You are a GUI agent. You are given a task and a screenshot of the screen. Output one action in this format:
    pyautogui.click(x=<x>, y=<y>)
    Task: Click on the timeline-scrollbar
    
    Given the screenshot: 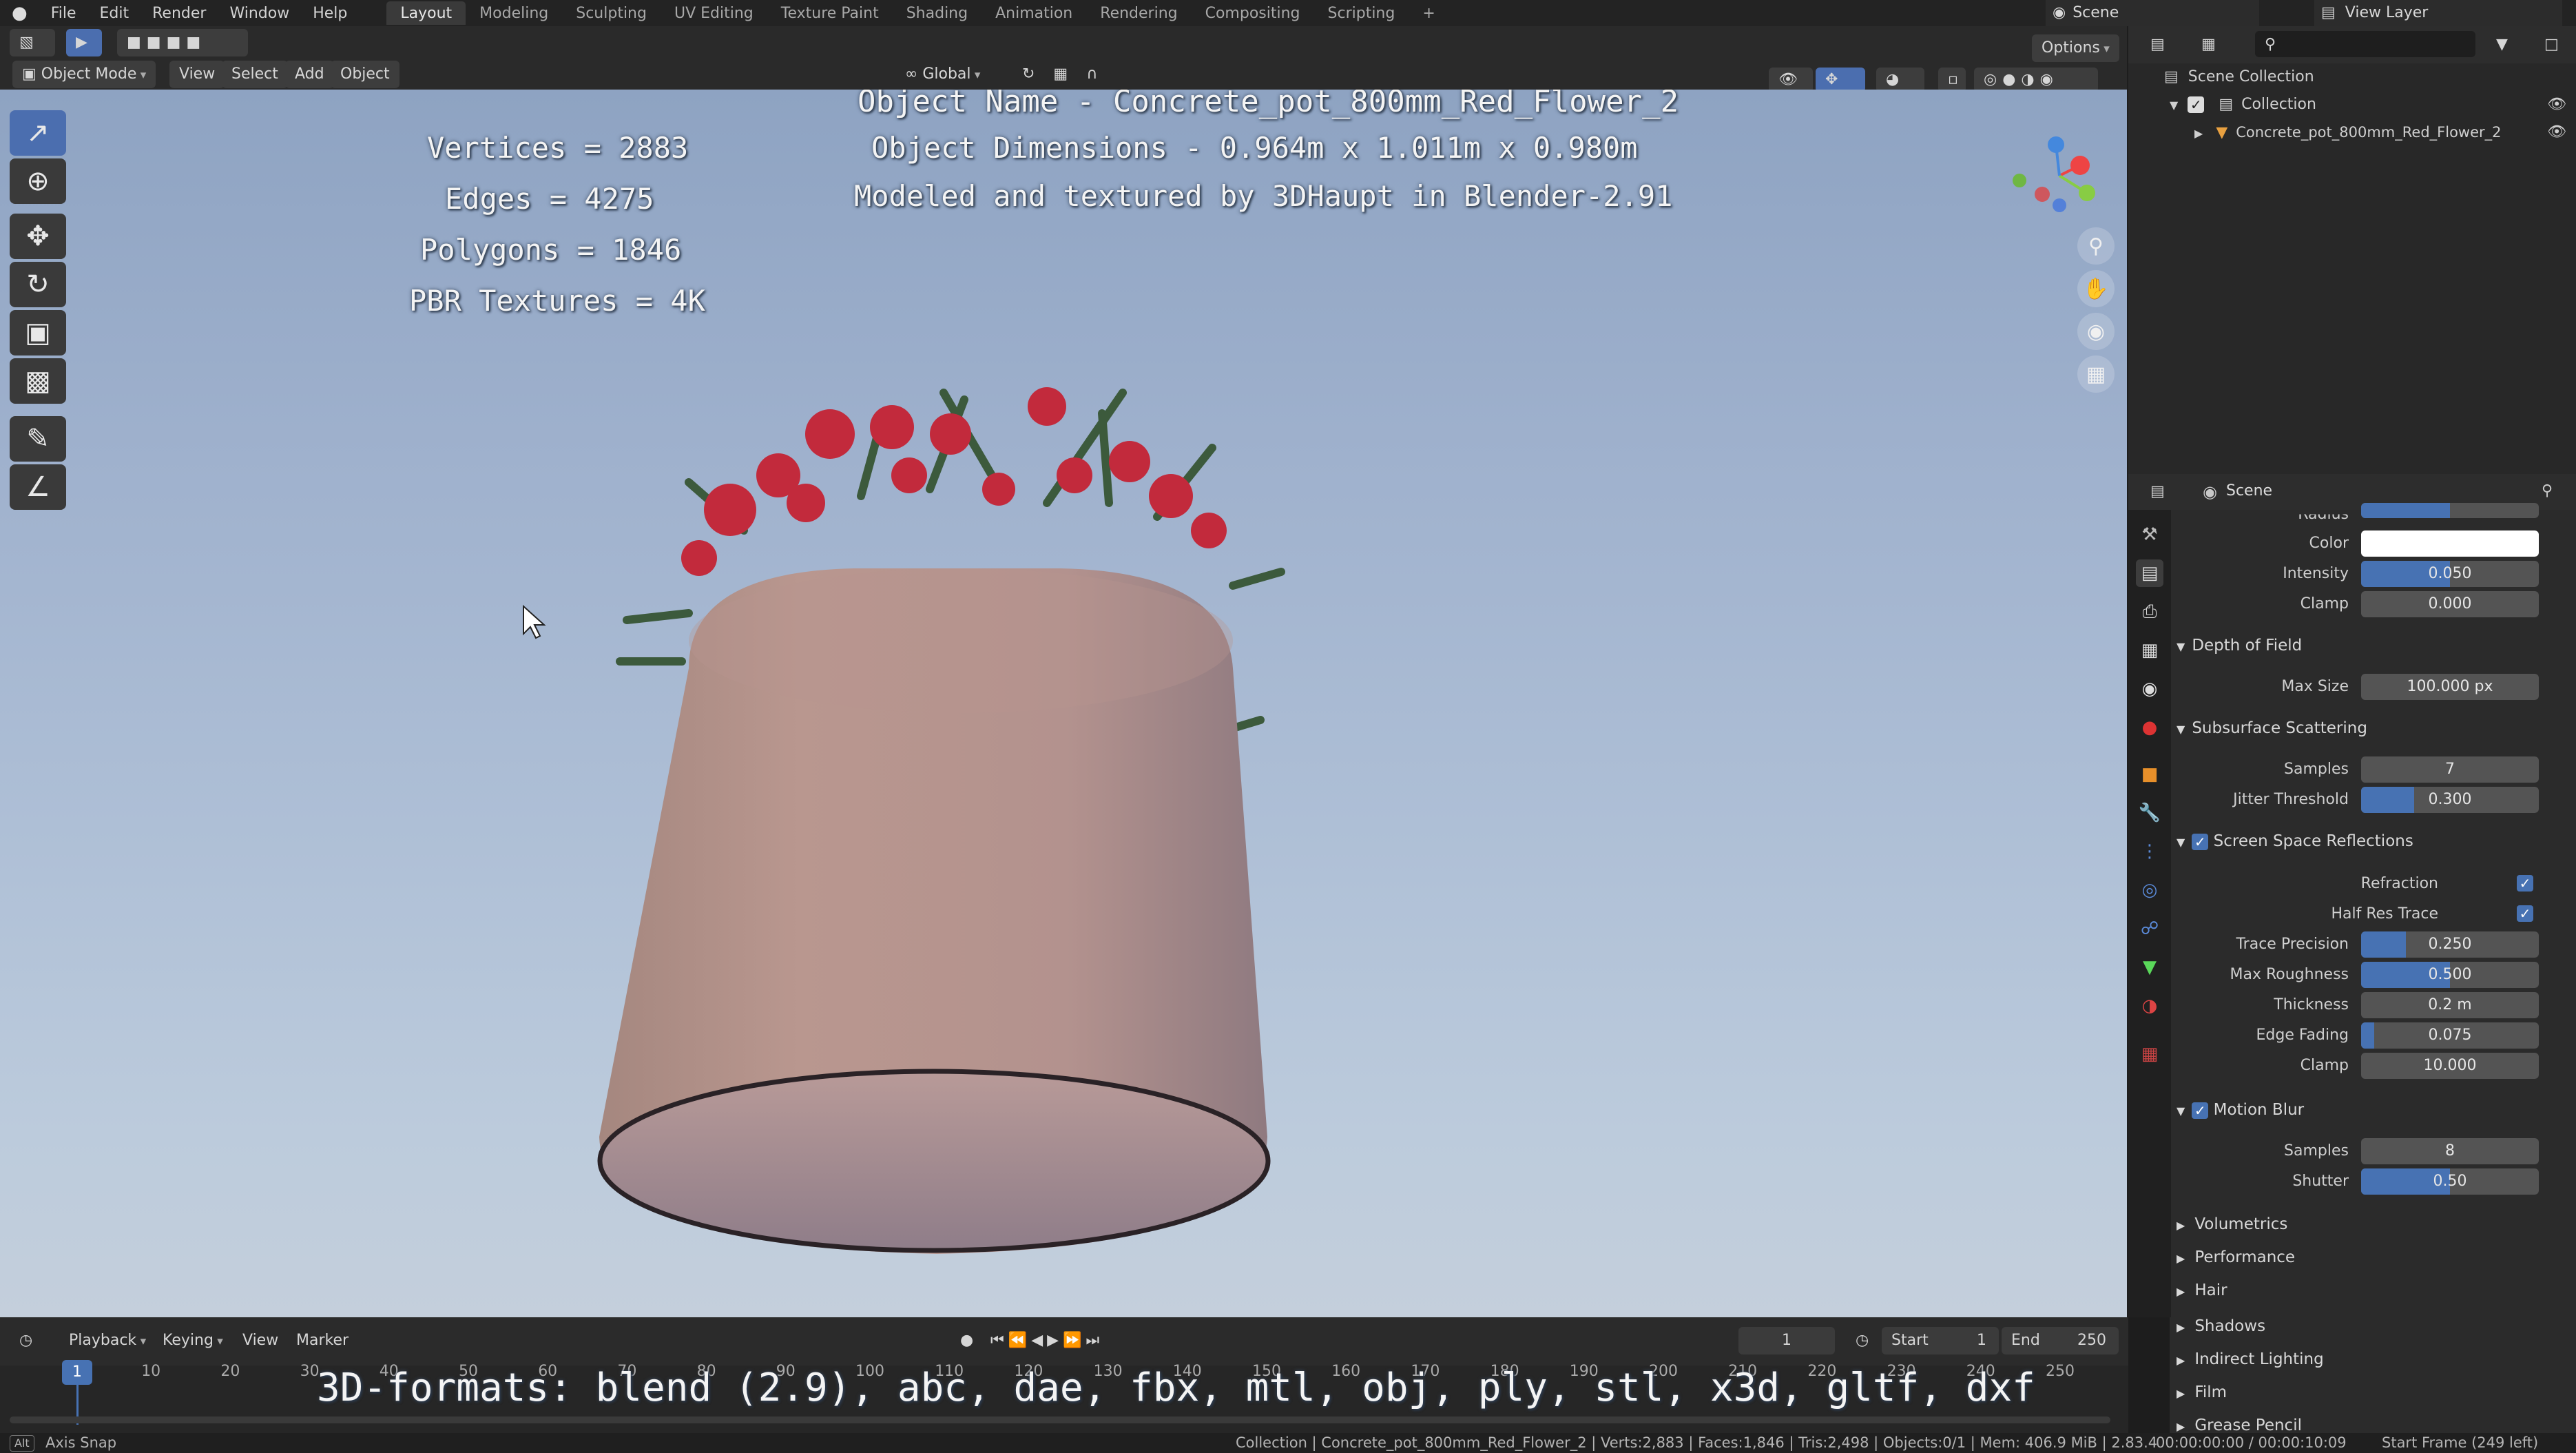 What is the action you would take?
    pyautogui.click(x=1060, y=1419)
    